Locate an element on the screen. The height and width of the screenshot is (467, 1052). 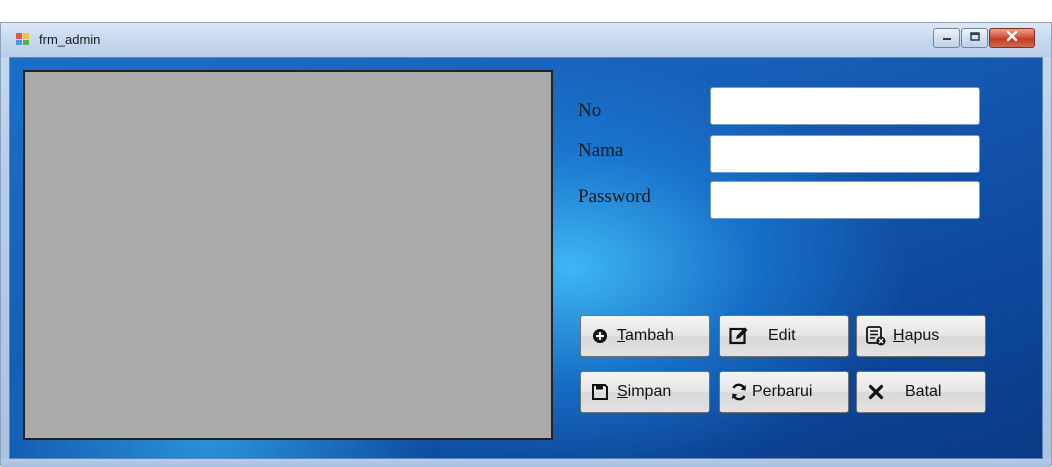
perbarui-button: Perbarui is located at coordinates (784, 392).